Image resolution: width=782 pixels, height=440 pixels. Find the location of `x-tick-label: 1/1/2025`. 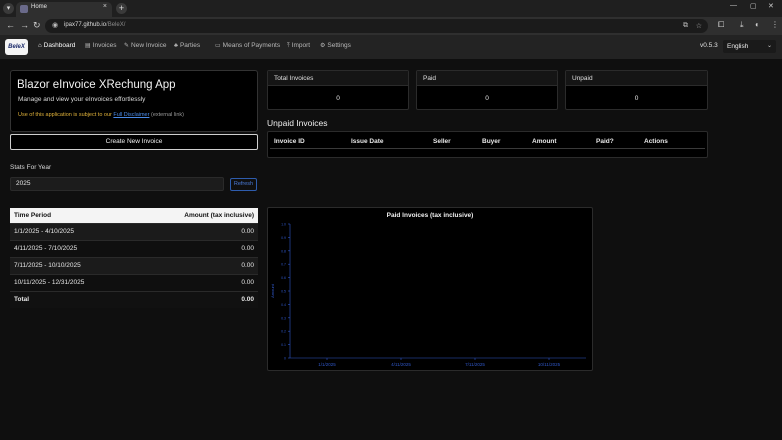

x-tick-label: 1/1/2025 is located at coordinates (327, 364).